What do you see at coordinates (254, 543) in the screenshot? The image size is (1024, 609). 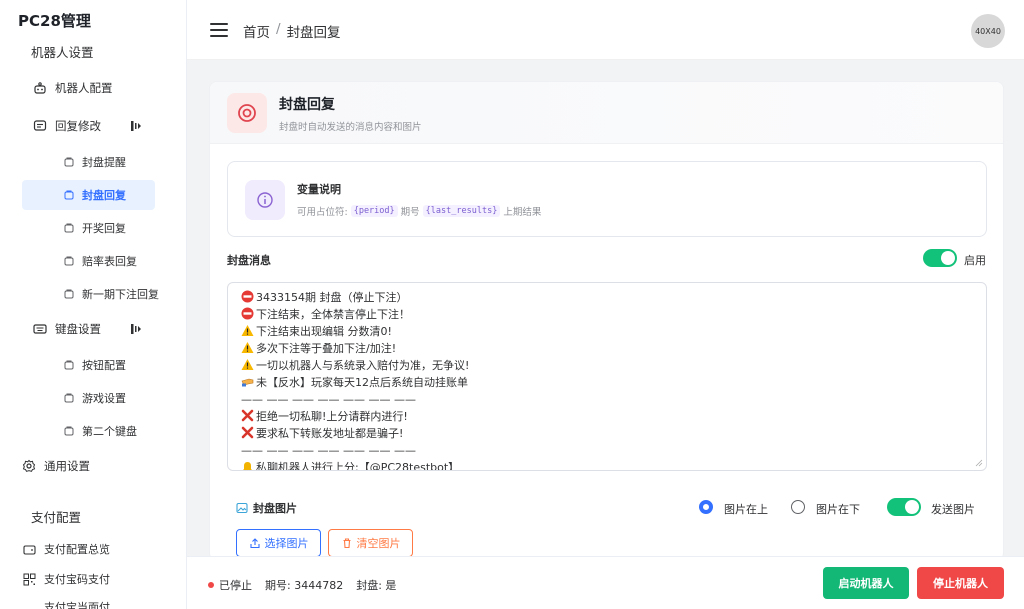 I see `upload-icon` at bounding box center [254, 543].